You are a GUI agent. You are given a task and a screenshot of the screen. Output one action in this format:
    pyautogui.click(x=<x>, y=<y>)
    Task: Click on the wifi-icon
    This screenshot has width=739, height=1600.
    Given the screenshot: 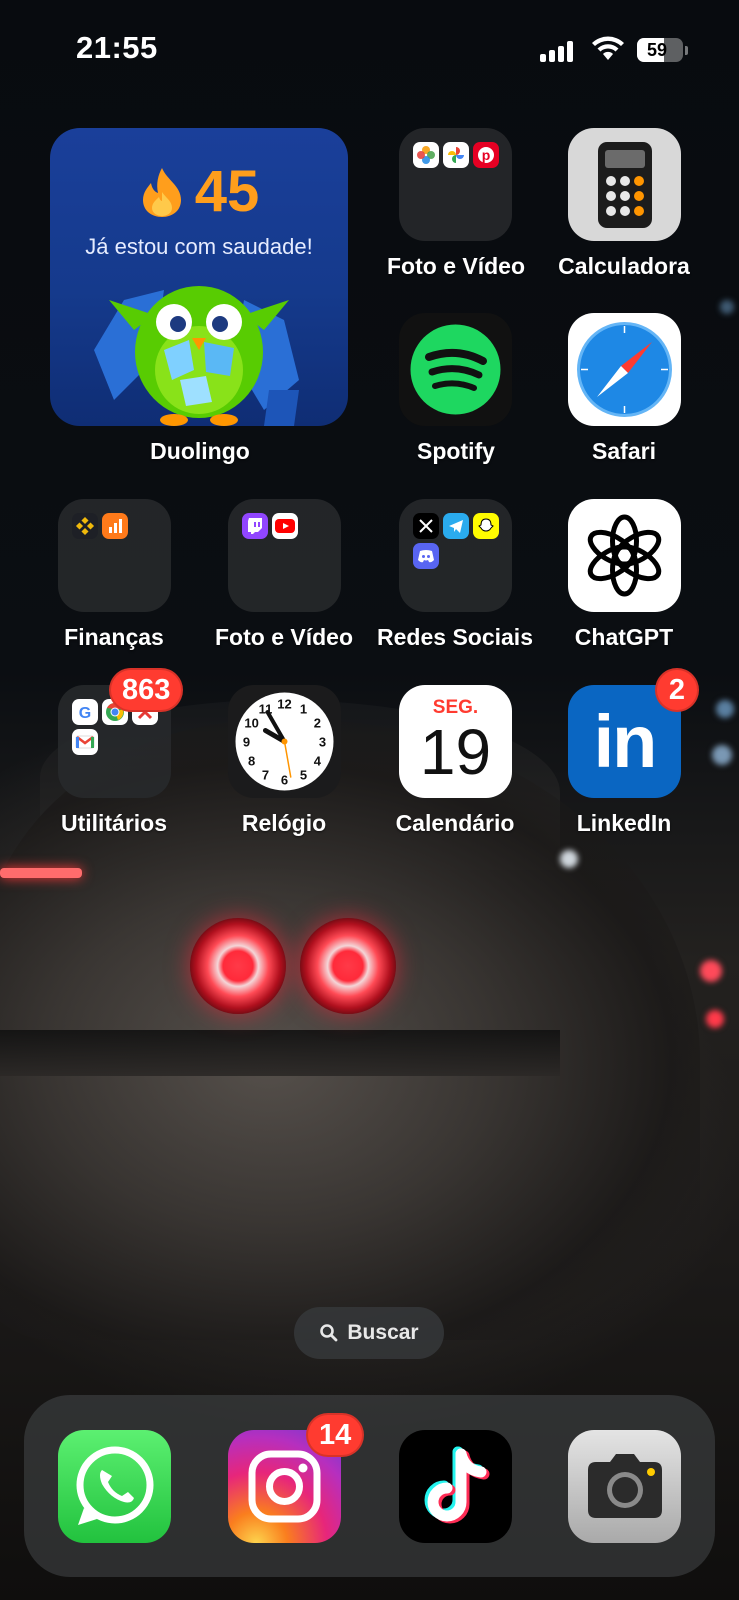 What is the action you would take?
    pyautogui.click(x=608, y=48)
    